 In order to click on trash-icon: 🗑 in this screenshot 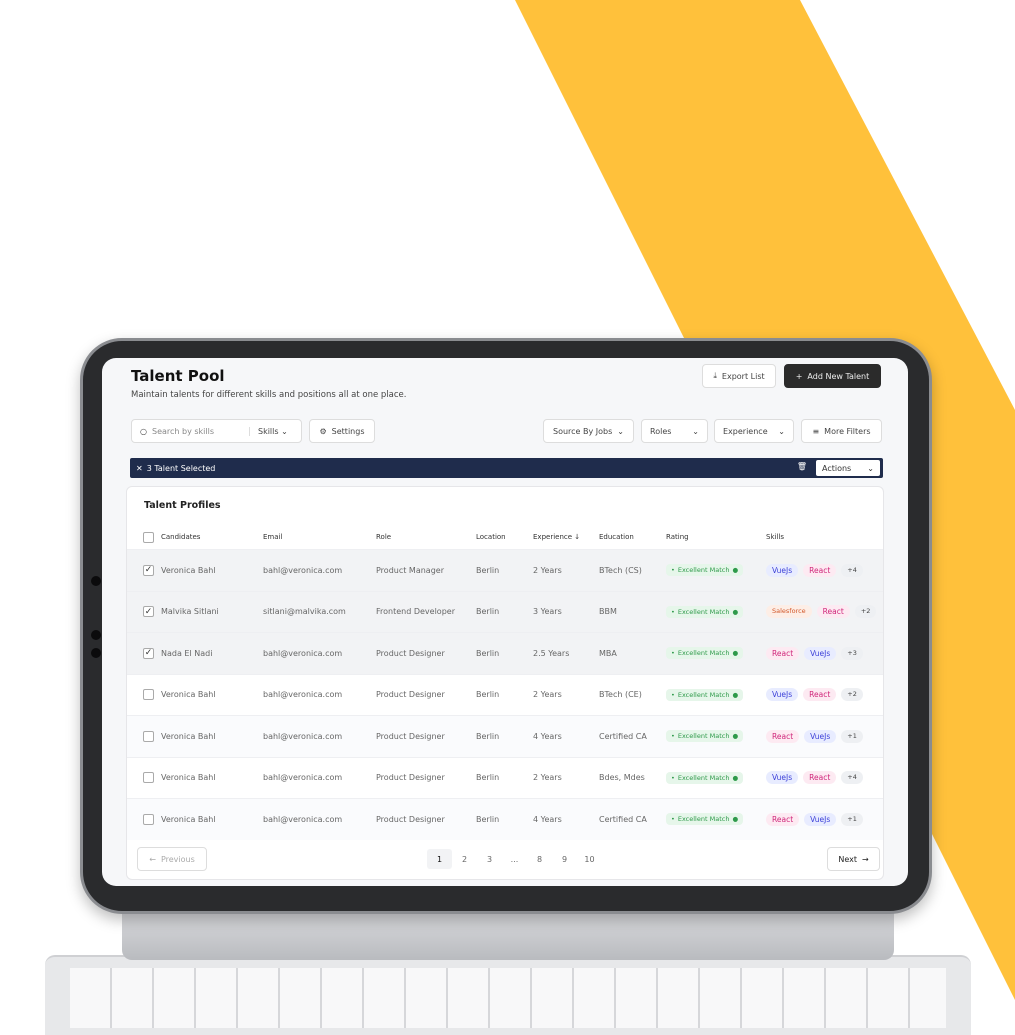, I will do `click(802, 466)`.